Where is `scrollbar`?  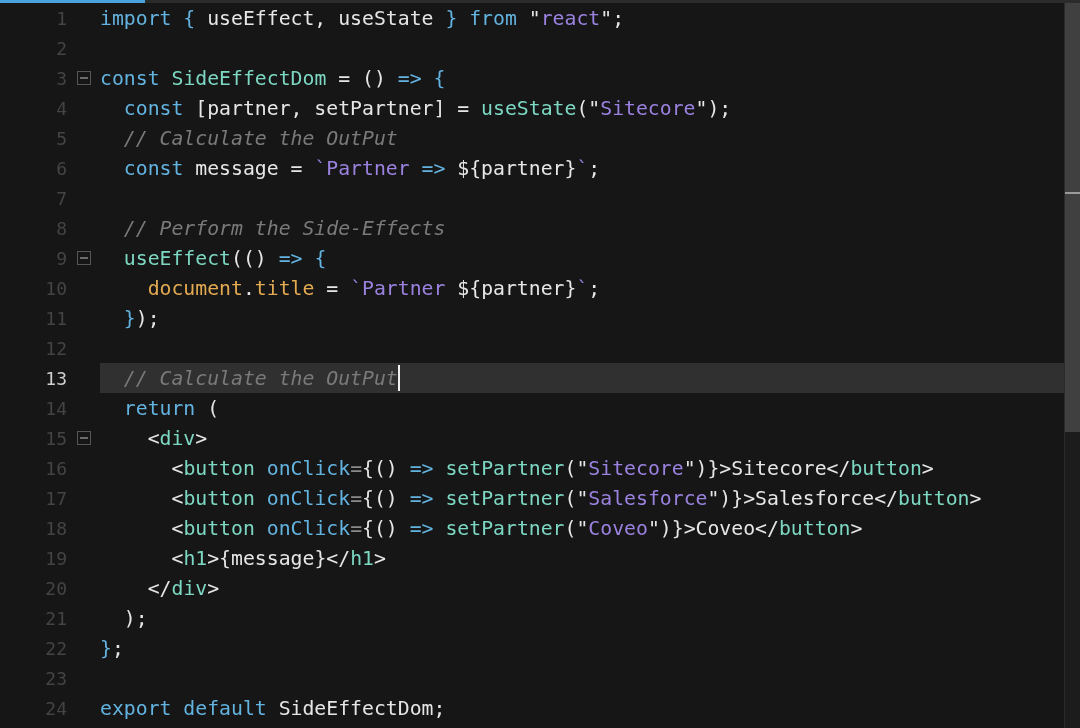
scrollbar is located at coordinates (1072, 365).